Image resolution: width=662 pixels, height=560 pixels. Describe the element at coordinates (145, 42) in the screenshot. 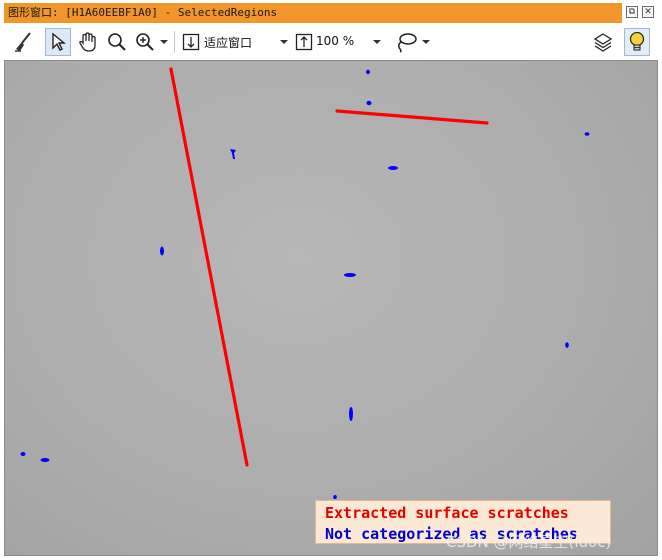

I see `zoom-in-icon` at that location.